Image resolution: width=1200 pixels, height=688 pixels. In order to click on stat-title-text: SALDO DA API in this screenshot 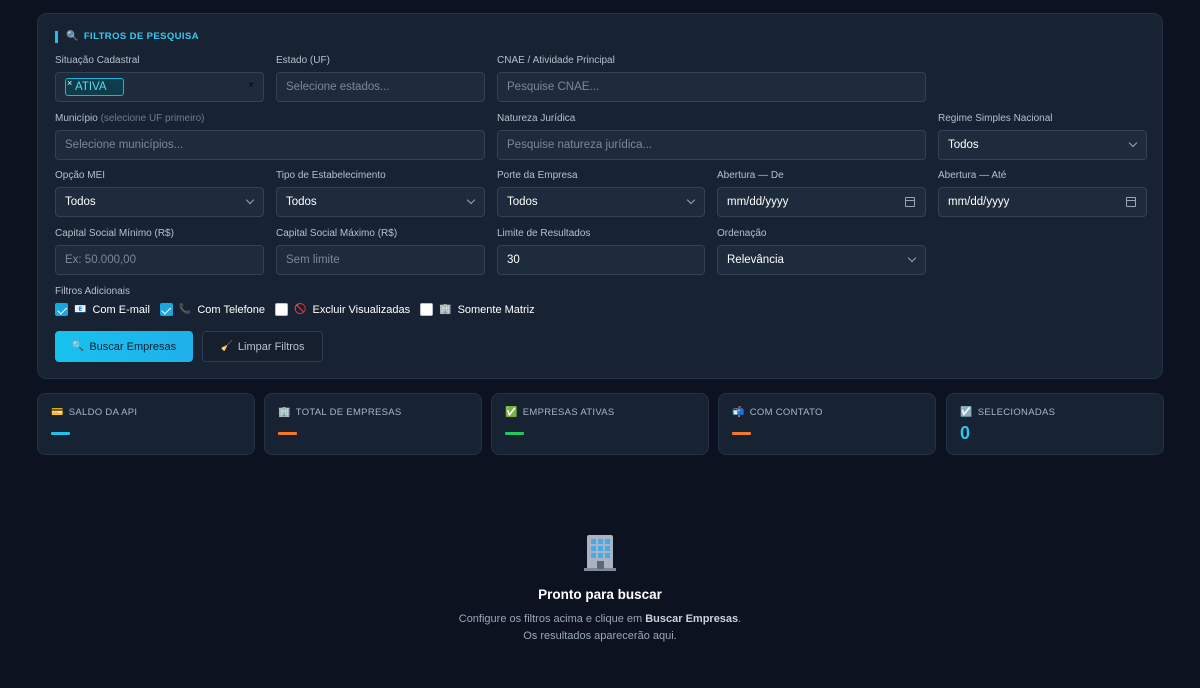, I will do `click(103, 412)`.